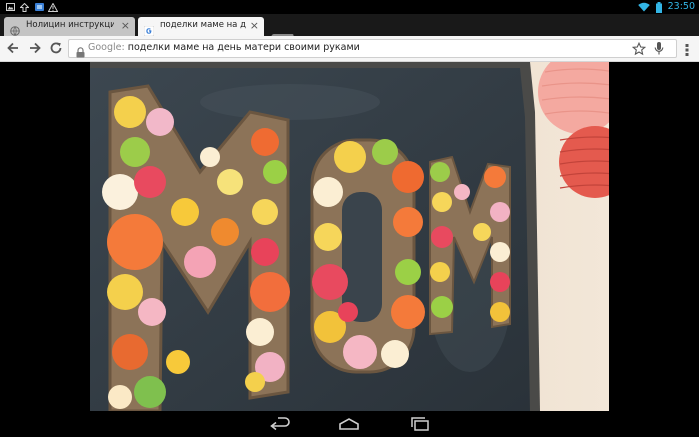 Image resolution: width=699 pixels, height=437 pixels. I want to click on back-arrow-icon, so click(13, 48).